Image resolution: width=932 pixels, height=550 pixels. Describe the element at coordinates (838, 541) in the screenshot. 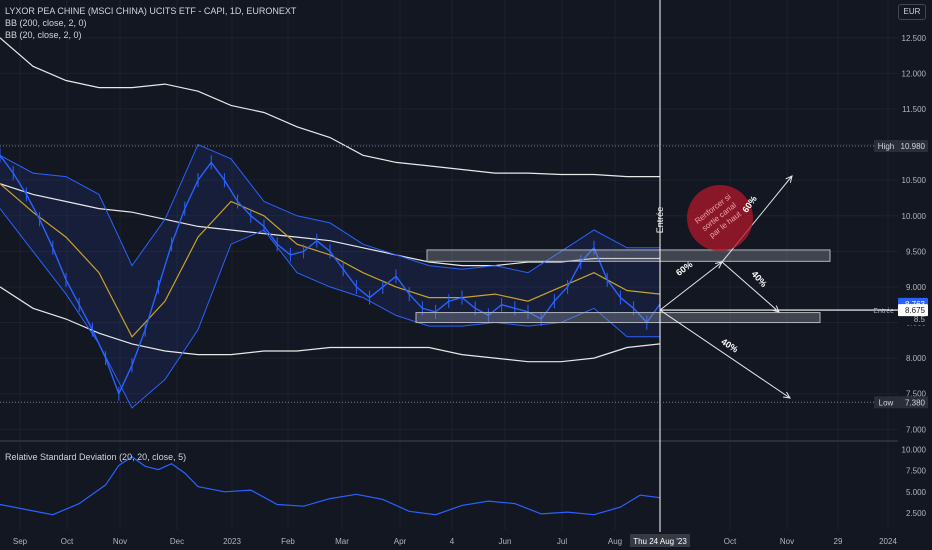

I see `time-axis-label: 29` at that location.